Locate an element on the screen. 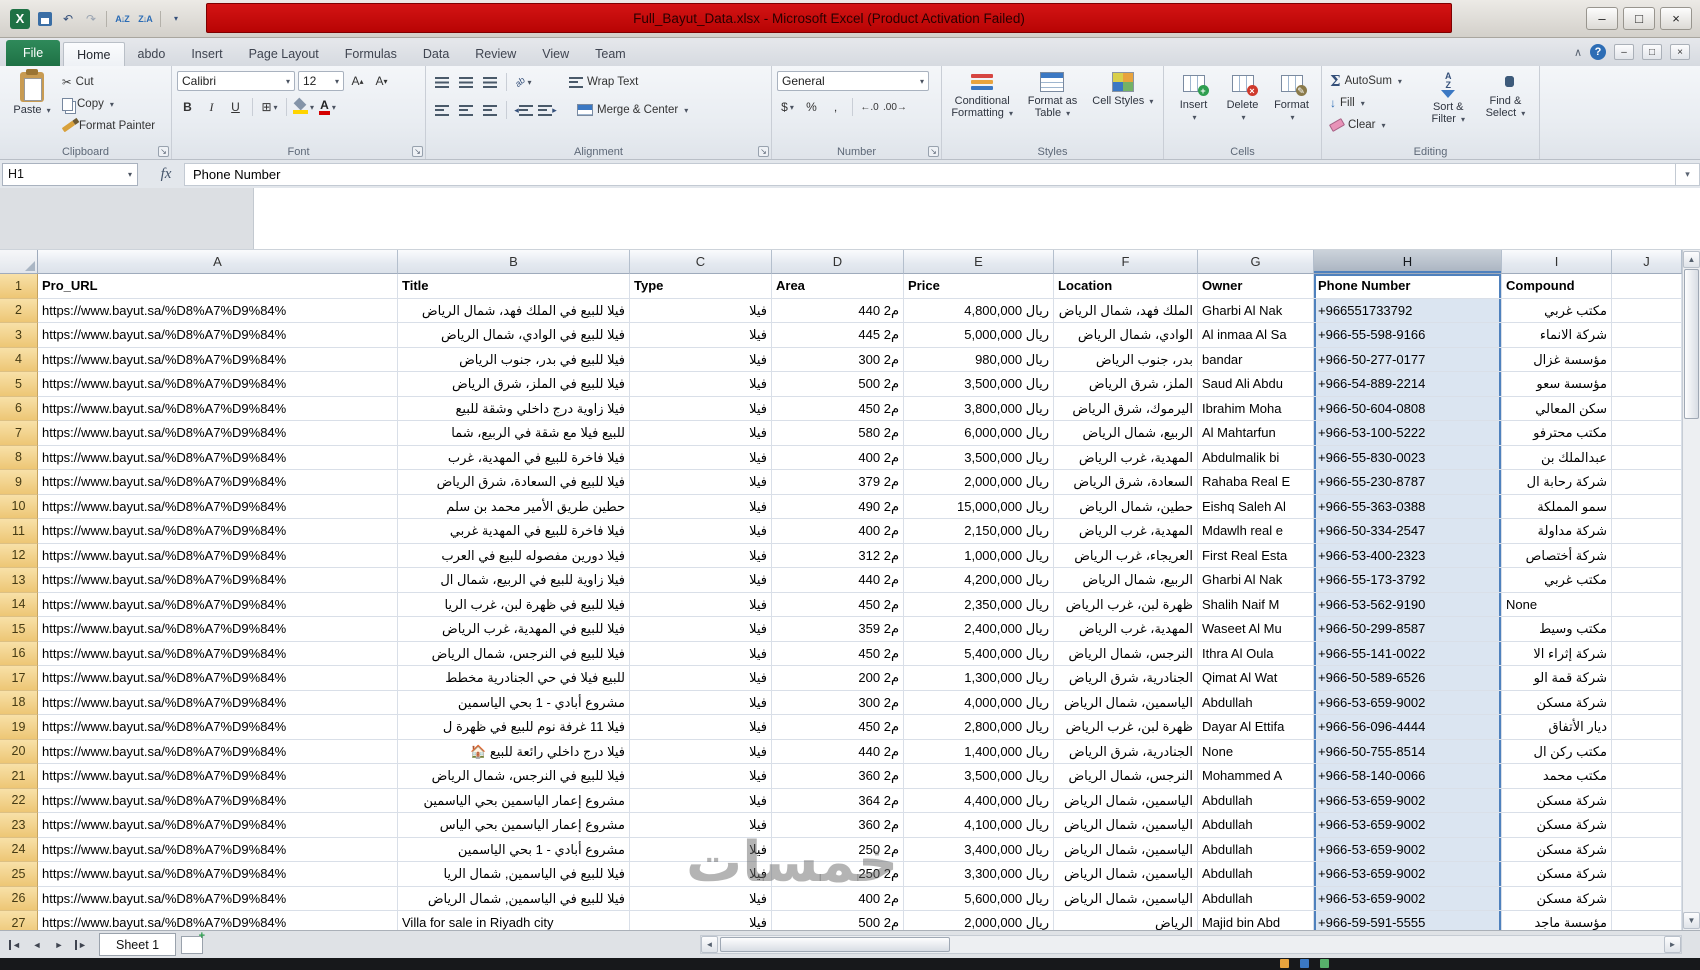  next-sheet-icon: ► is located at coordinates (59, 945).